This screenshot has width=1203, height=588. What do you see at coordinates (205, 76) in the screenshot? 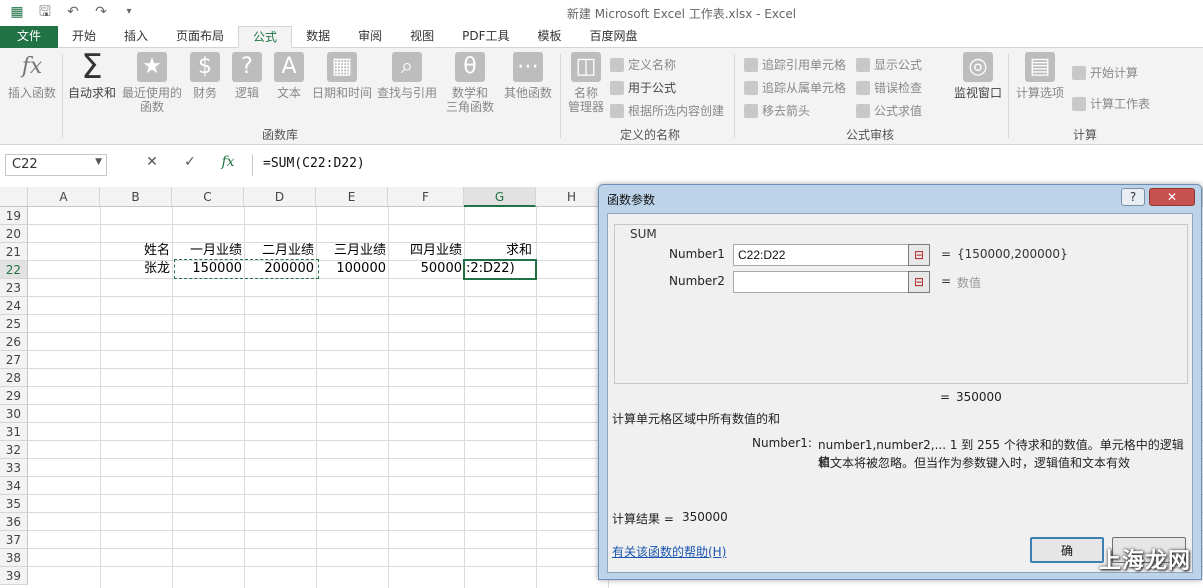
I see `financial-button: $ 财务` at bounding box center [205, 76].